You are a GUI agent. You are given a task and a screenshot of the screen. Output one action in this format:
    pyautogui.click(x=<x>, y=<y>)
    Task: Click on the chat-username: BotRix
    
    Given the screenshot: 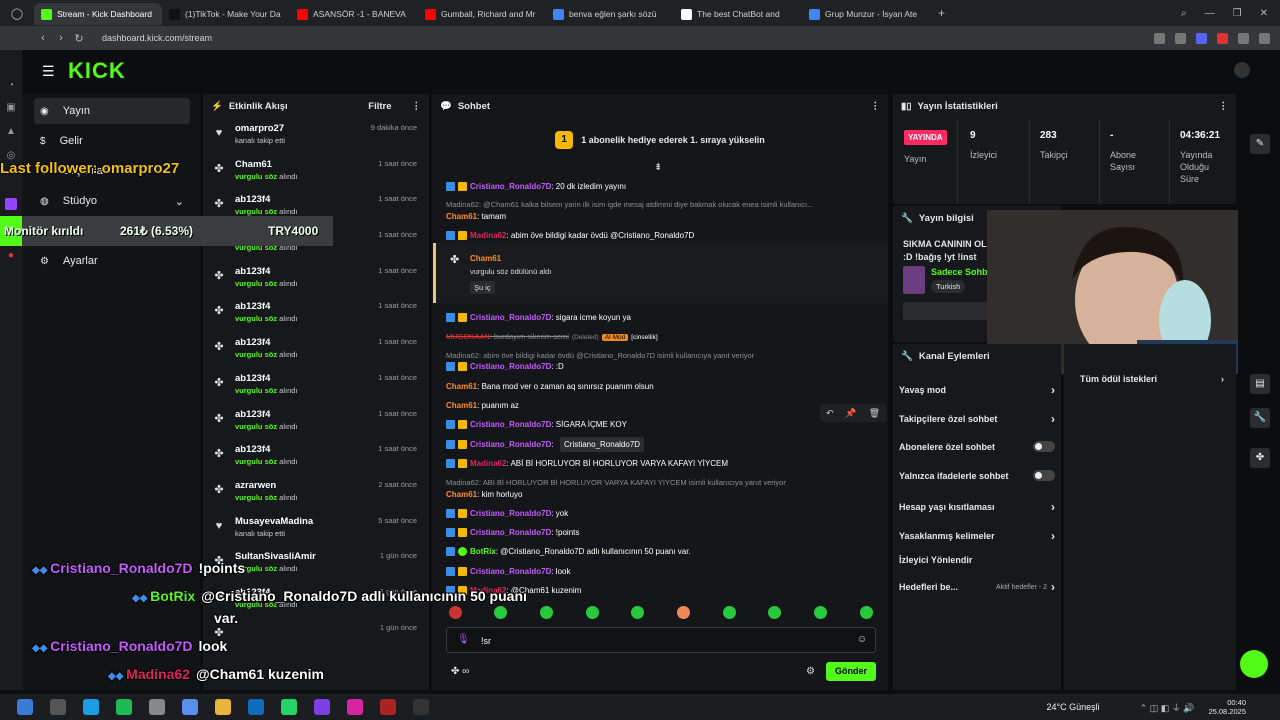 What is the action you would take?
    pyautogui.click(x=483, y=551)
    